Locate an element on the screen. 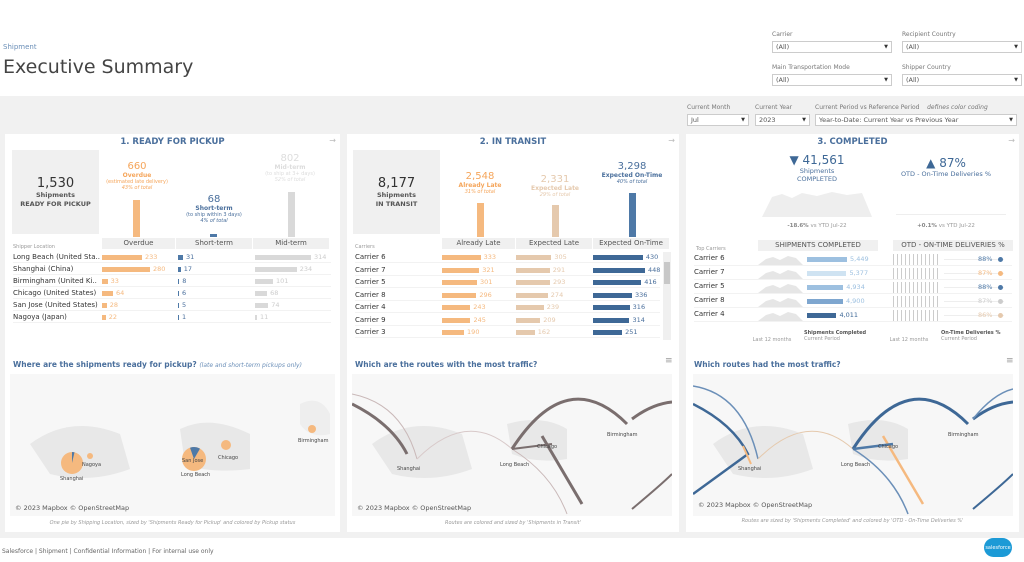 The image size is (1024, 562). table-row: Birmingham (United Ki.. 33 8 101 is located at coordinates (172, 281).